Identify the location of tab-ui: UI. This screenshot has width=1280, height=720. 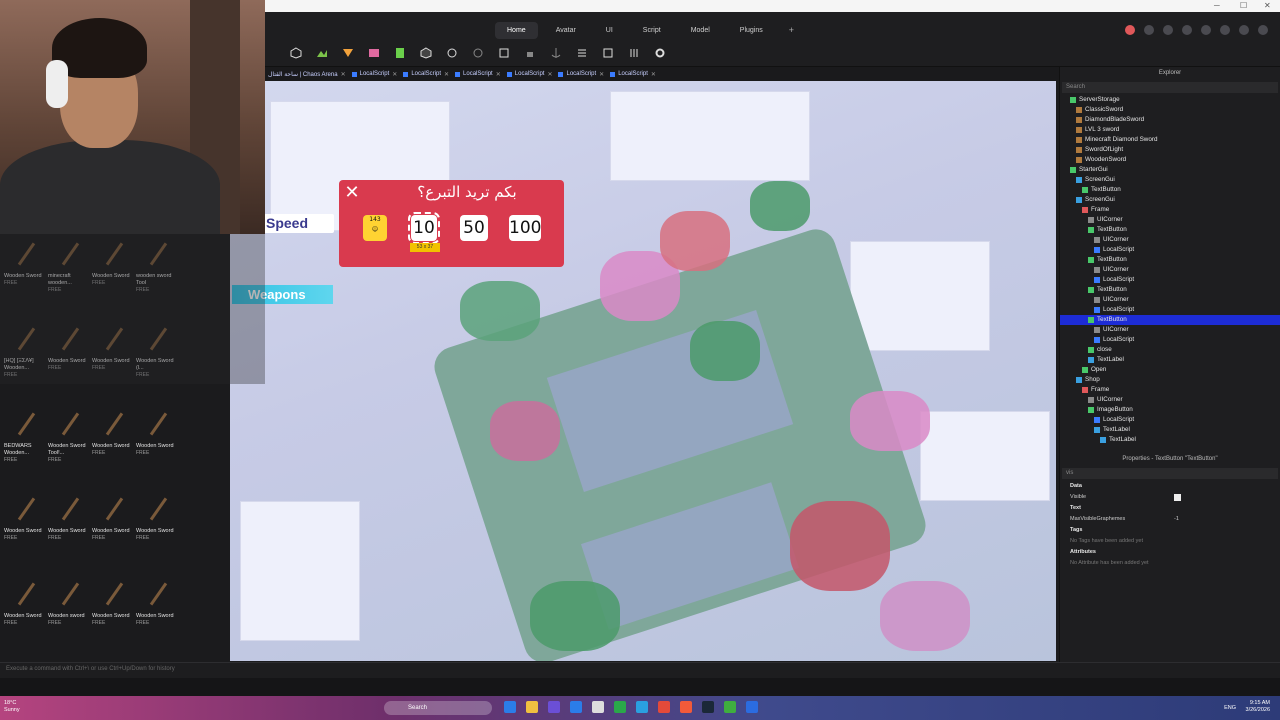
(609, 30).